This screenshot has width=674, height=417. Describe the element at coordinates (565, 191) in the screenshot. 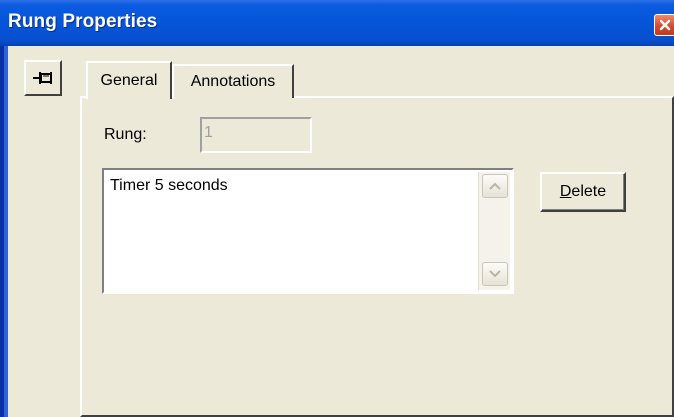

I see `delete-button-accel: D` at that location.